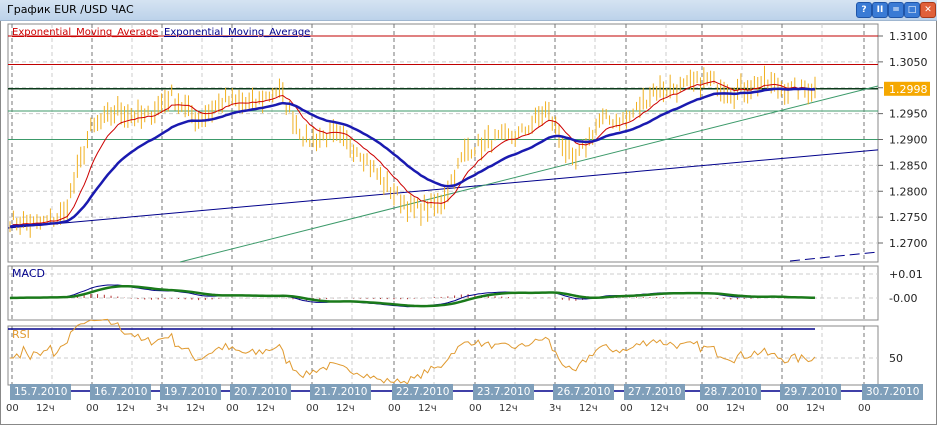 The height and width of the screenshot is (426, 937). Describe the element at coordinates (893, 392) in the screenshot. I see `date-label: 30.7.2010` at that location.